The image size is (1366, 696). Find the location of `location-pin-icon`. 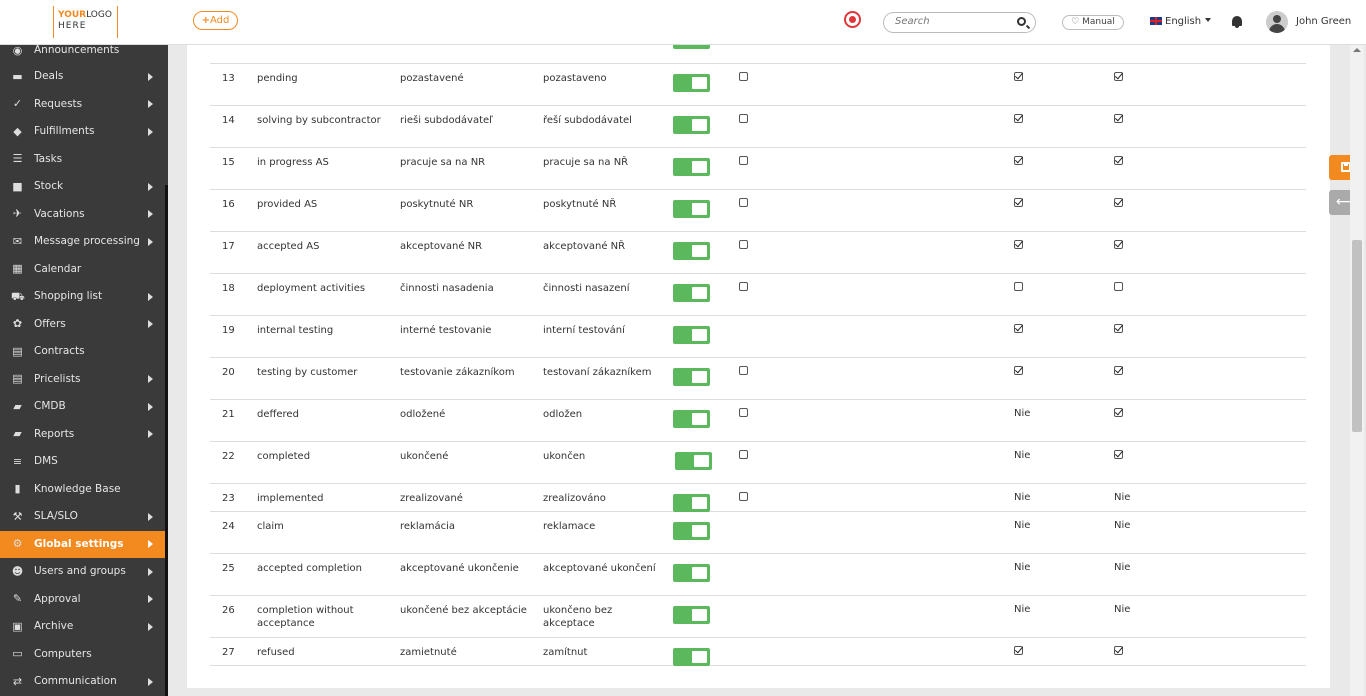

location-pin-icon is located at coordinates (852, 19).